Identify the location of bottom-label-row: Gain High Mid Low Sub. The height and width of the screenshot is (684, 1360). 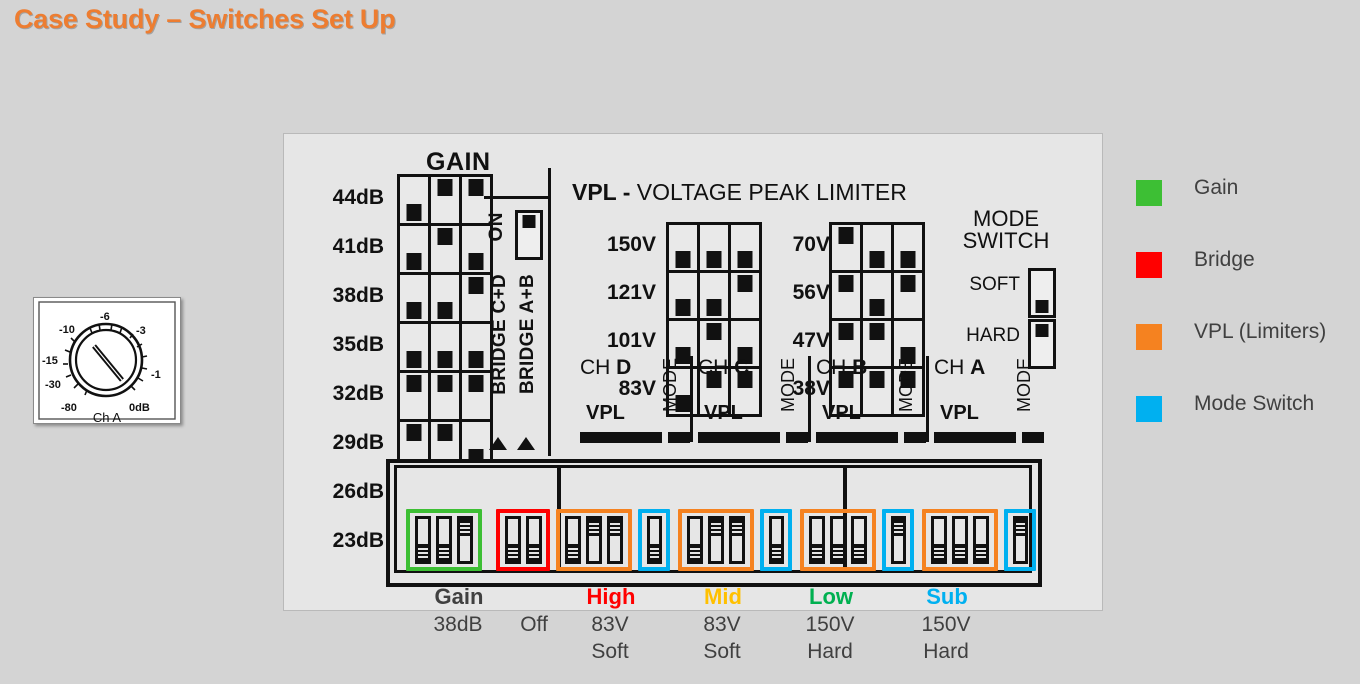
(693, 597).